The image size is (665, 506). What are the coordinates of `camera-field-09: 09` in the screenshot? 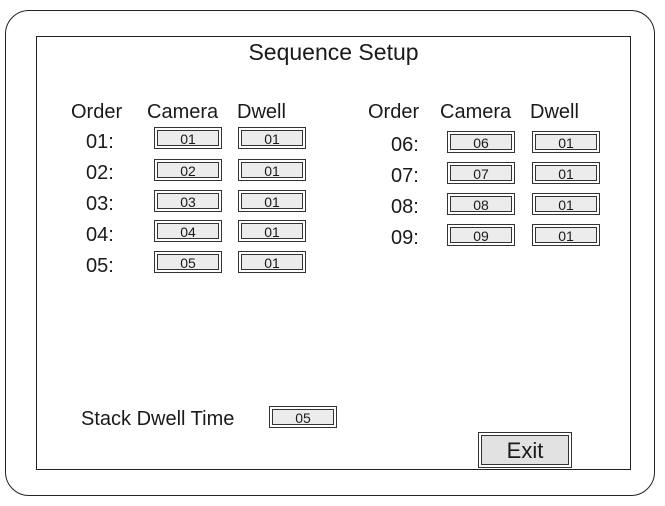 It's located at (481, 235).